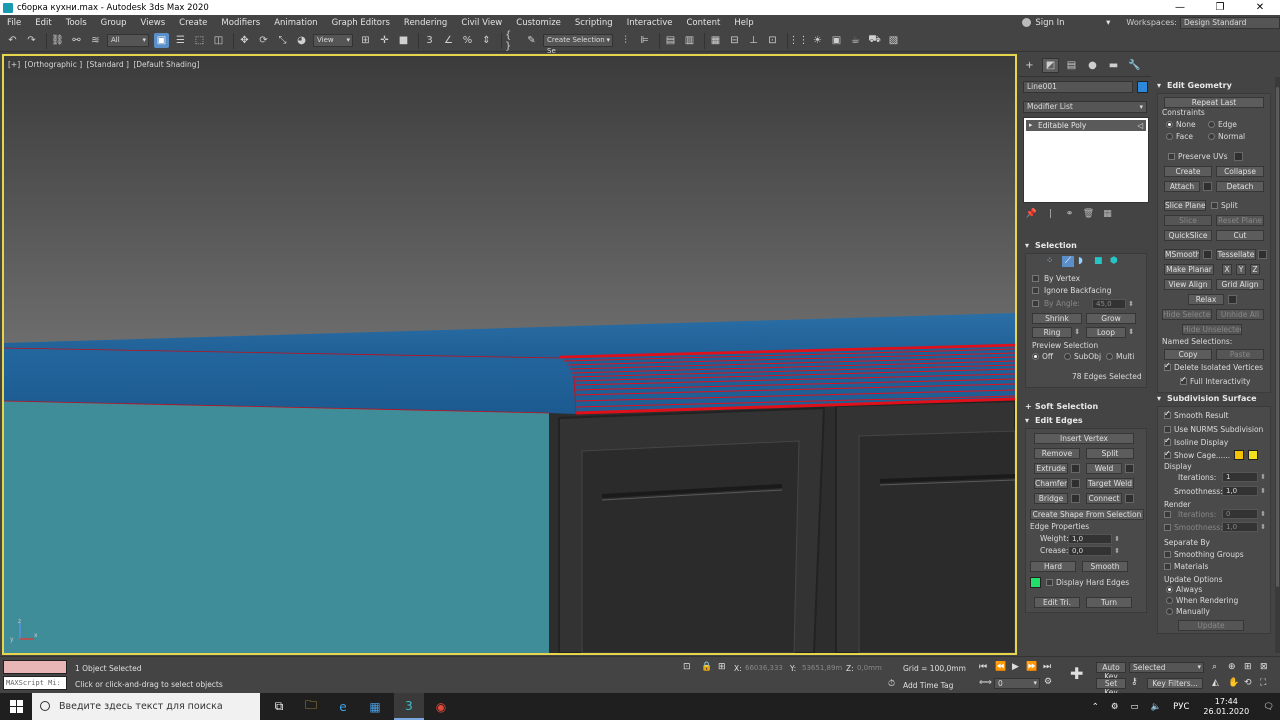 The width and height of the screenshot is (1280, 720). What do you see at coordinates (1051, 483) in the screenshot?
I see `chamfer-button: Chamfer` at bounding box center [1051, 483].